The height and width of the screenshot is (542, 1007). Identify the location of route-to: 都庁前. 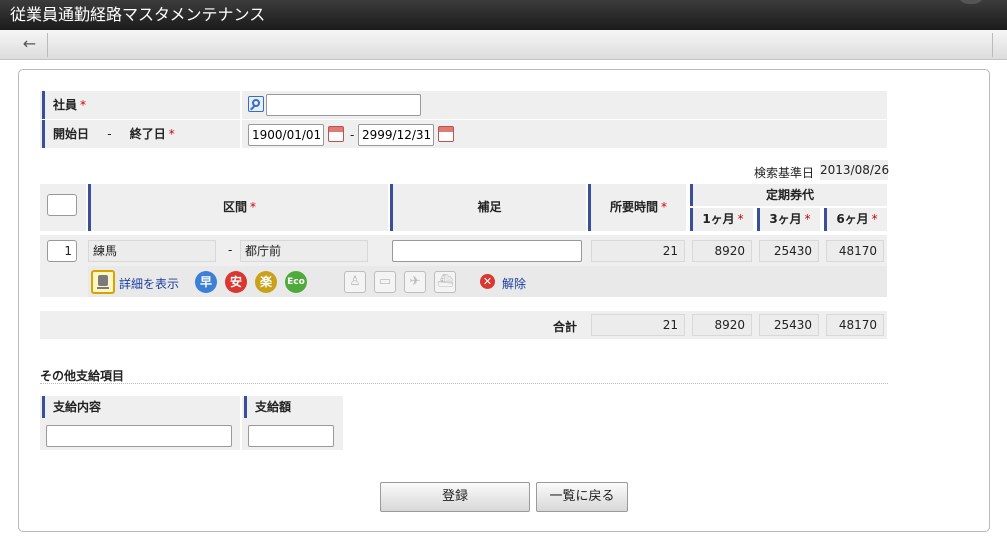
(304, 251).